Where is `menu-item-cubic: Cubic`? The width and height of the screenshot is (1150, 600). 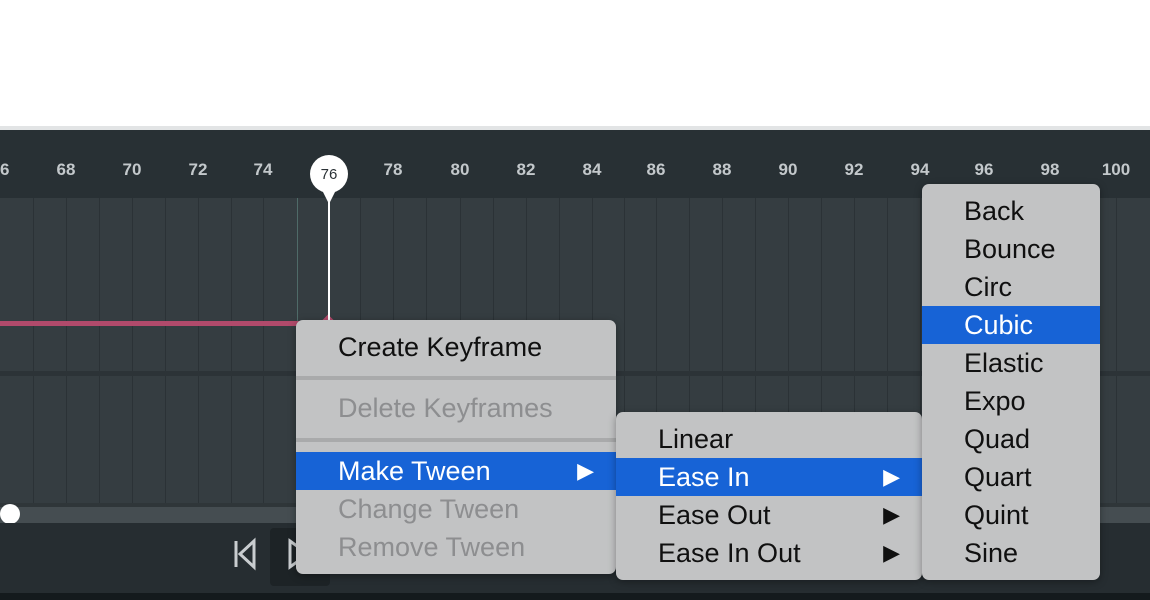 menu-item-cubic: Cubic is located at coordinates (1011, 325).